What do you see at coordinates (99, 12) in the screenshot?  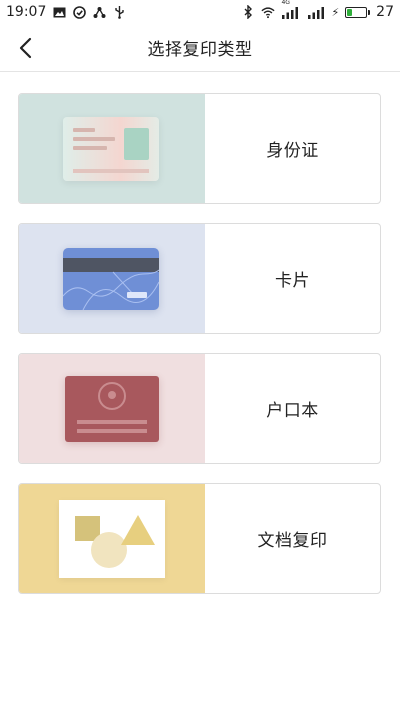 I see `share-icon` at bounding box center [99, 12].